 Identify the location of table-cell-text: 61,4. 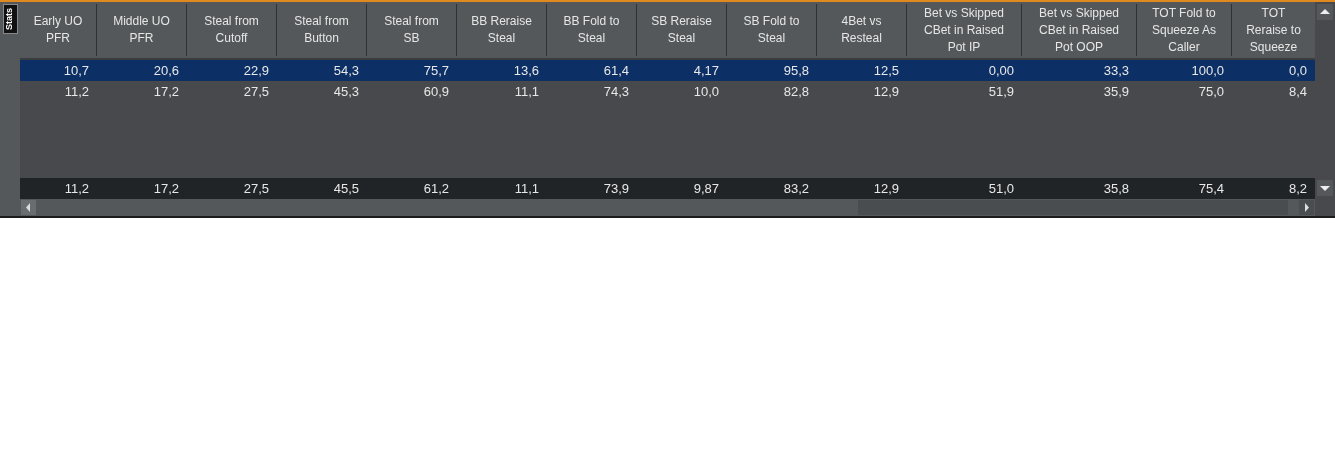
(616, 70).